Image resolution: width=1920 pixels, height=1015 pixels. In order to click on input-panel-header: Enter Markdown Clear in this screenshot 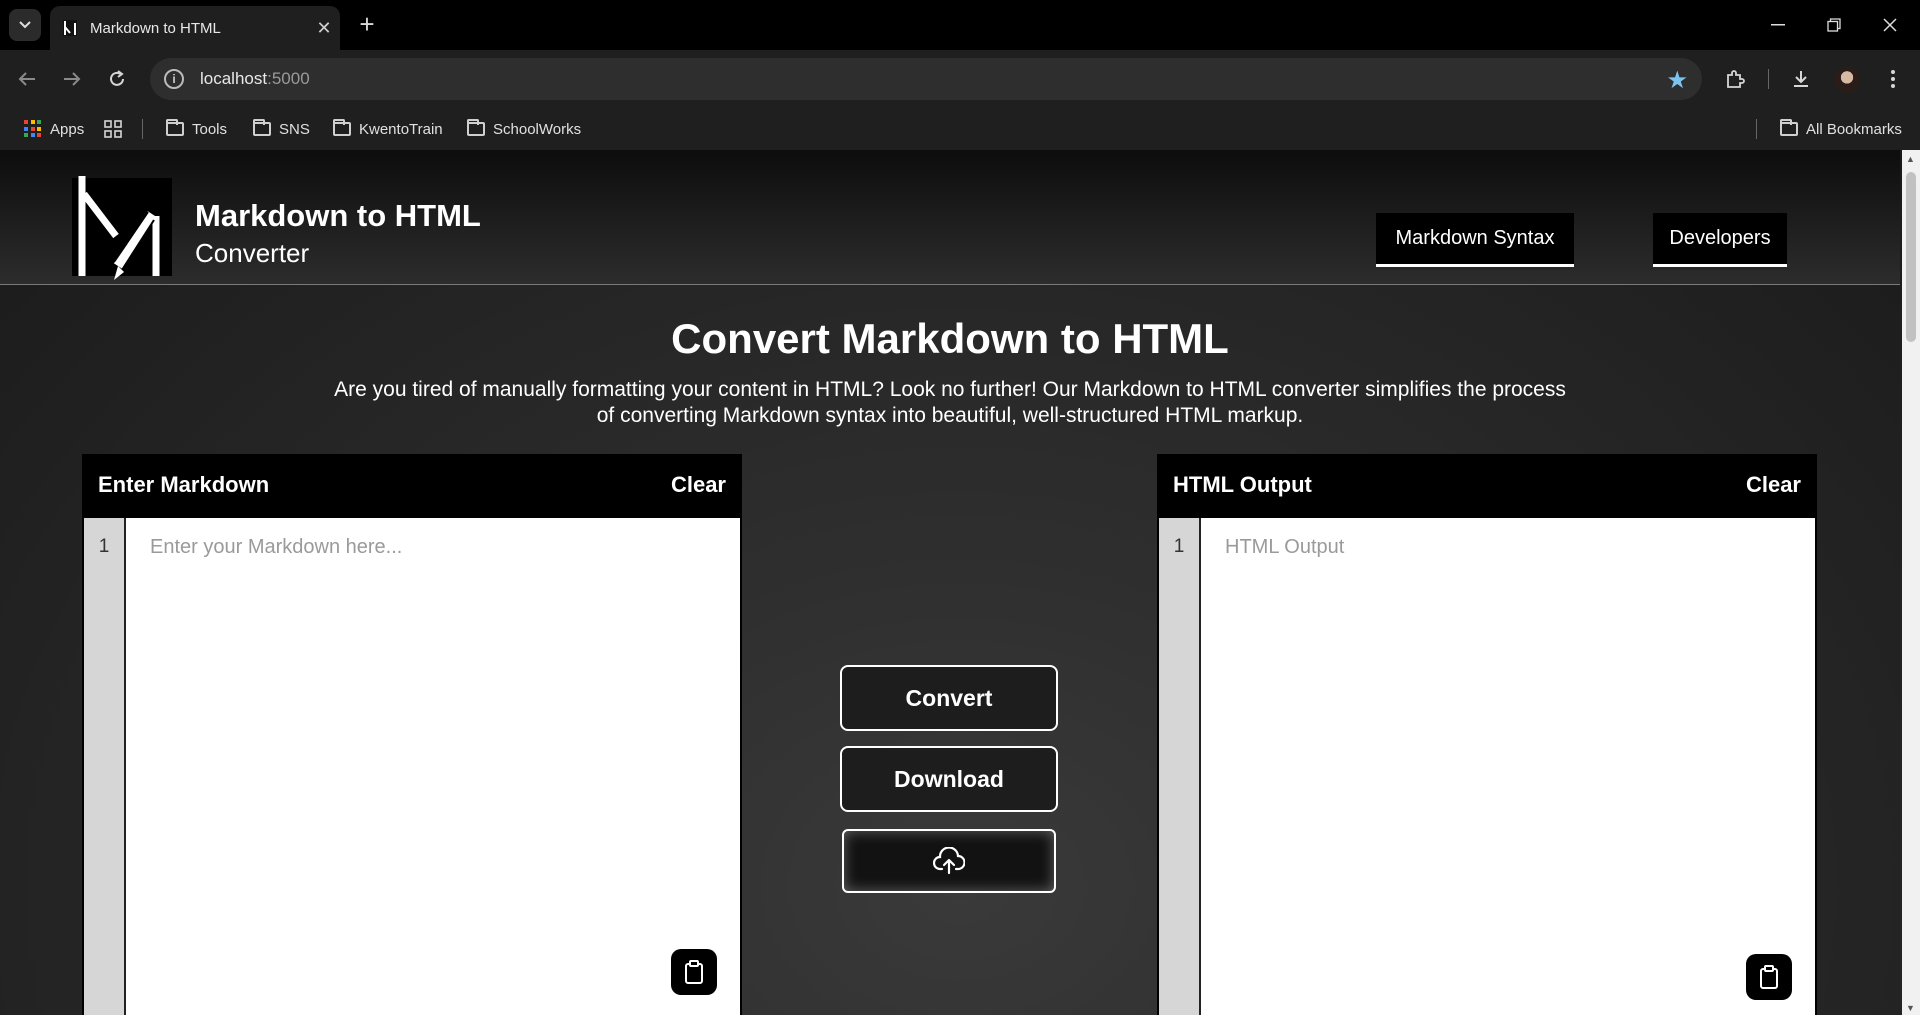, I will do `click(412, 485)`.